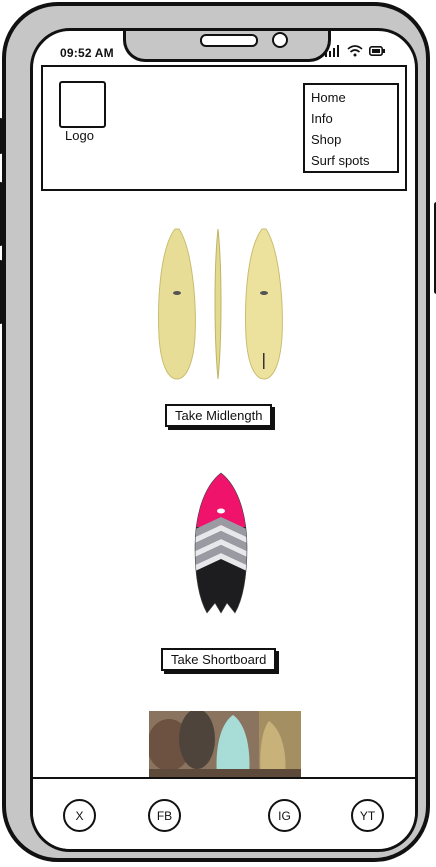 The width and height of the screenshot is (436, 867). Describe the element at coordinates (354, 118) in the screenshot. I see `nav-item-info: Info` at that location.